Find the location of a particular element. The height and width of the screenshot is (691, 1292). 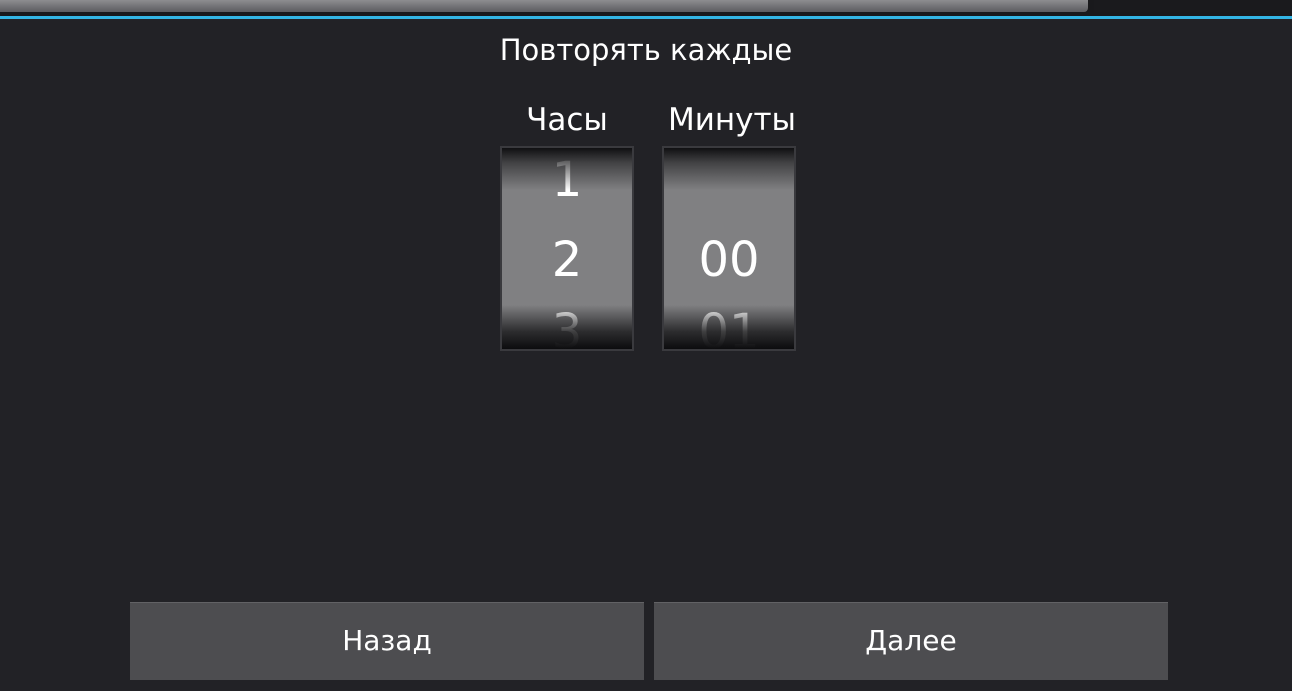

accent-divider is located at coordinates (646, 17).